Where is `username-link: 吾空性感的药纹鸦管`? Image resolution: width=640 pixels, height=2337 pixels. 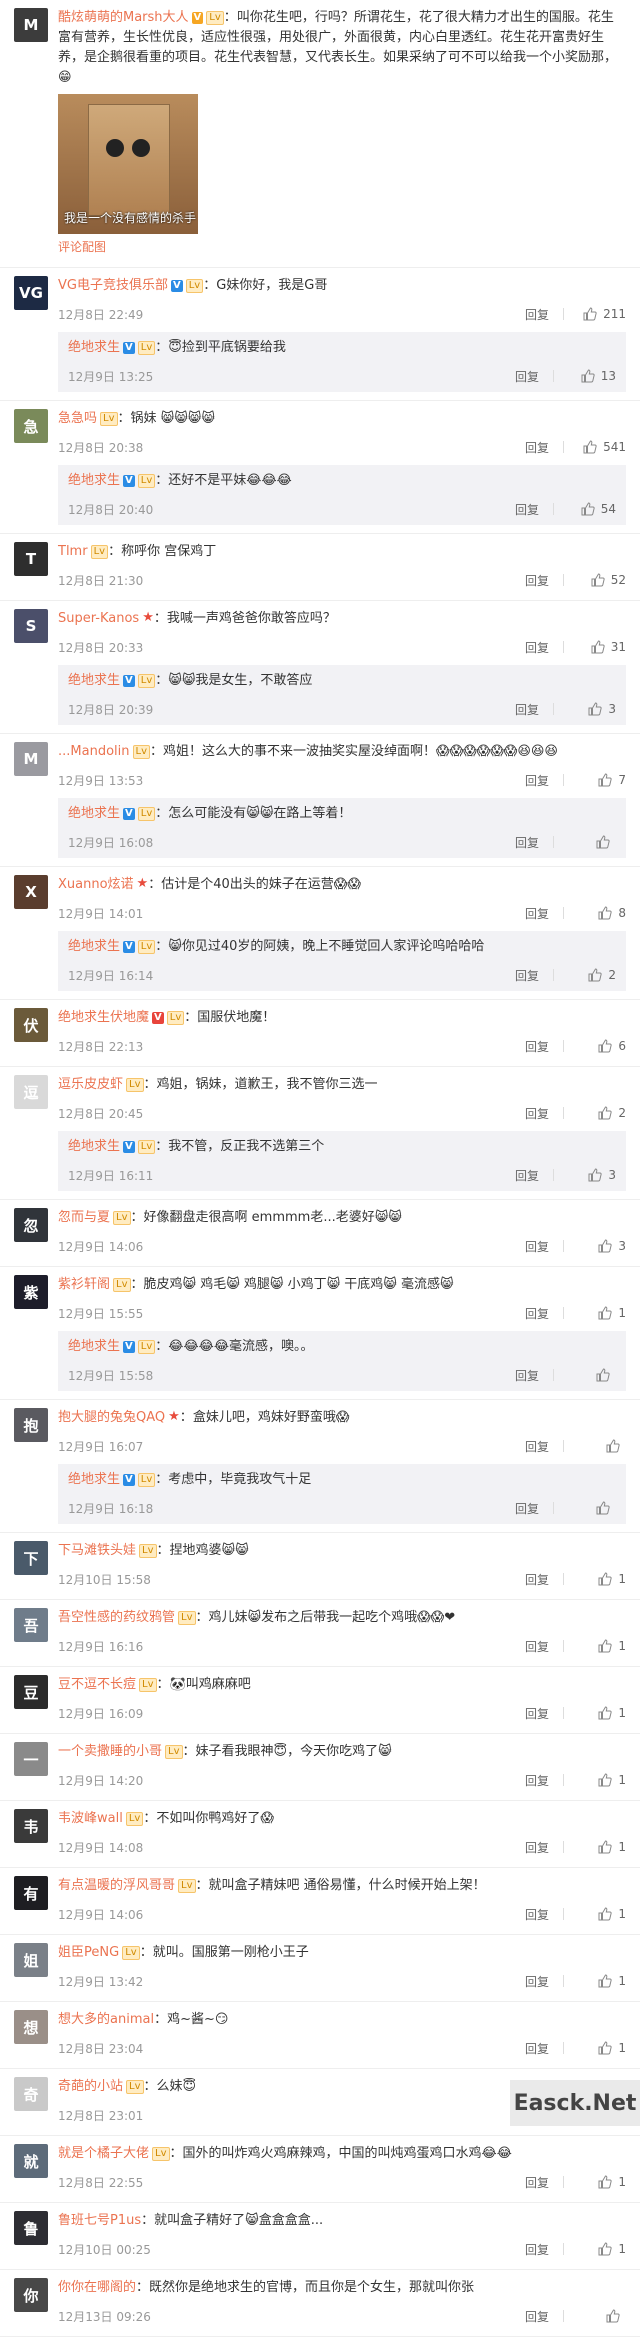 username-link: 吾空性感的药纹鸦管 is located at coordinates (116, 1617).